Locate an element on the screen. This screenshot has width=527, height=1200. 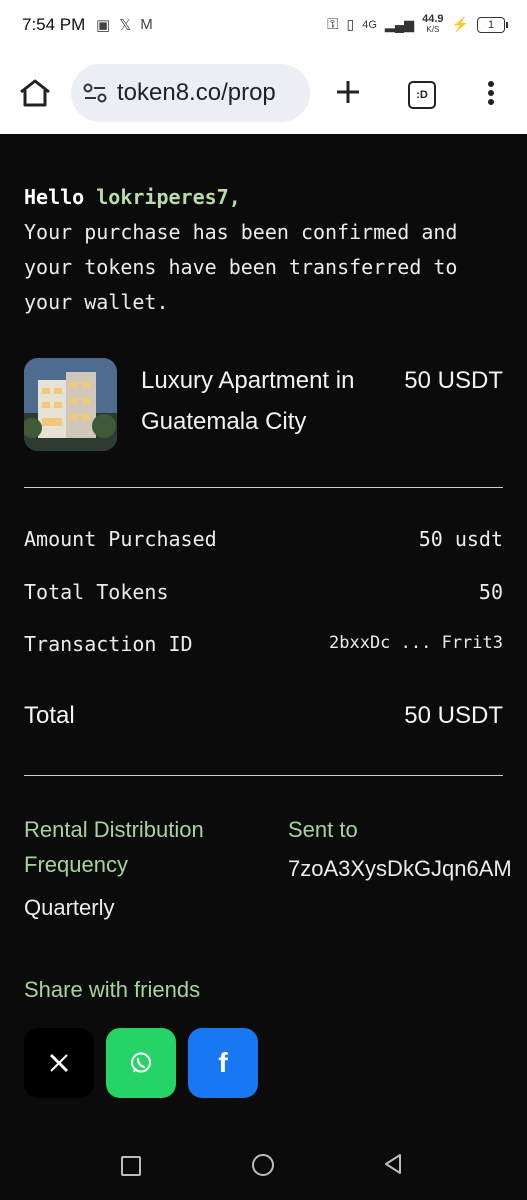
rental-frequency-value: Quarterly is located at coordinates (69, 907).